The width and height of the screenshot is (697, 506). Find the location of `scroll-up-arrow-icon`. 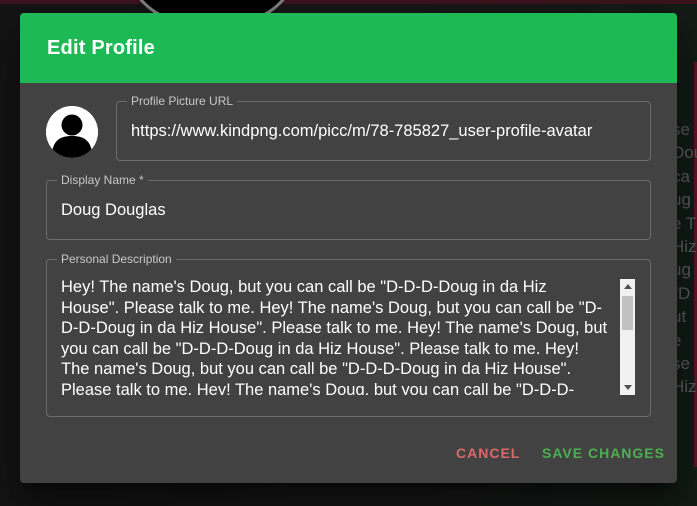

scroll-up-arrow-icon is located at coordinates (627, 286).